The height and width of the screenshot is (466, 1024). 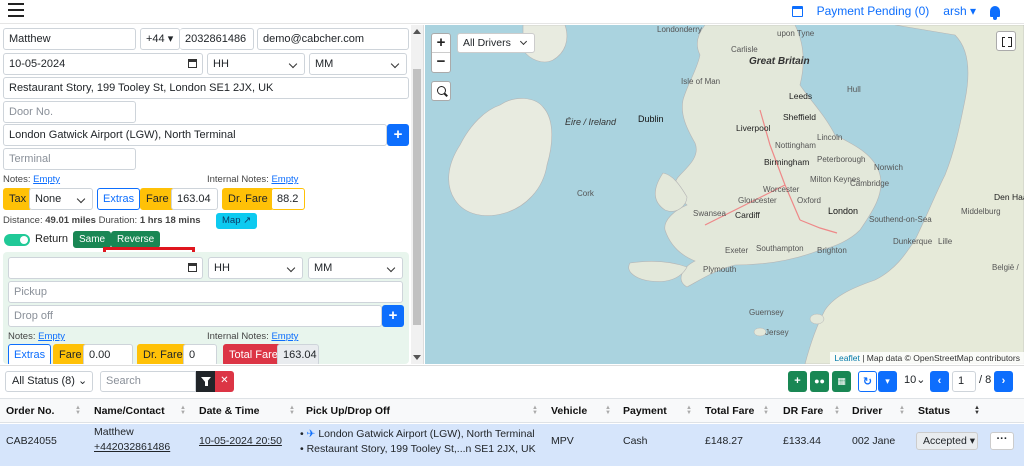 What do you see at coordinates (160, 39) in the screenshot?
I see `country-code-select: +44 ▾` at bounding box center [160, 39].